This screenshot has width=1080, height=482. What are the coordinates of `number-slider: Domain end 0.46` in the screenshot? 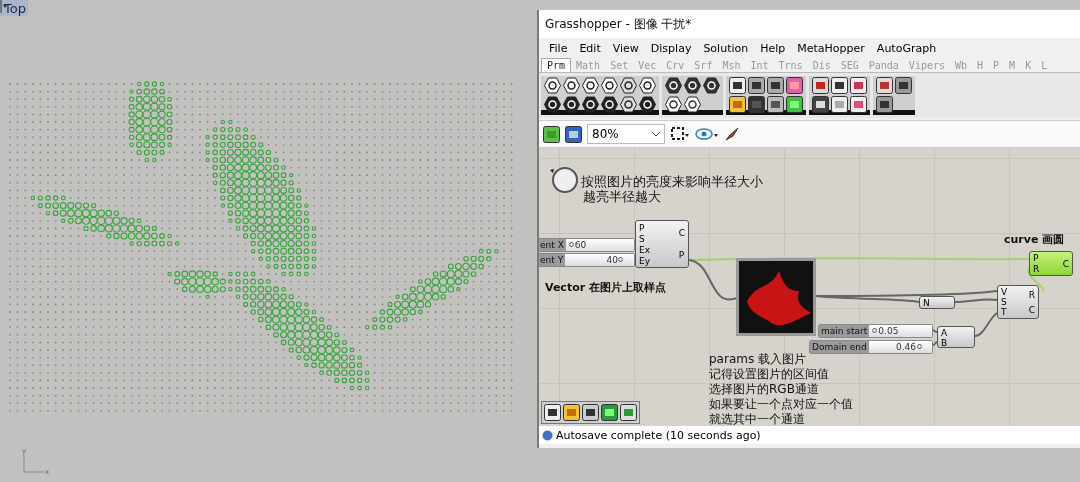 It's located at (871, 347).